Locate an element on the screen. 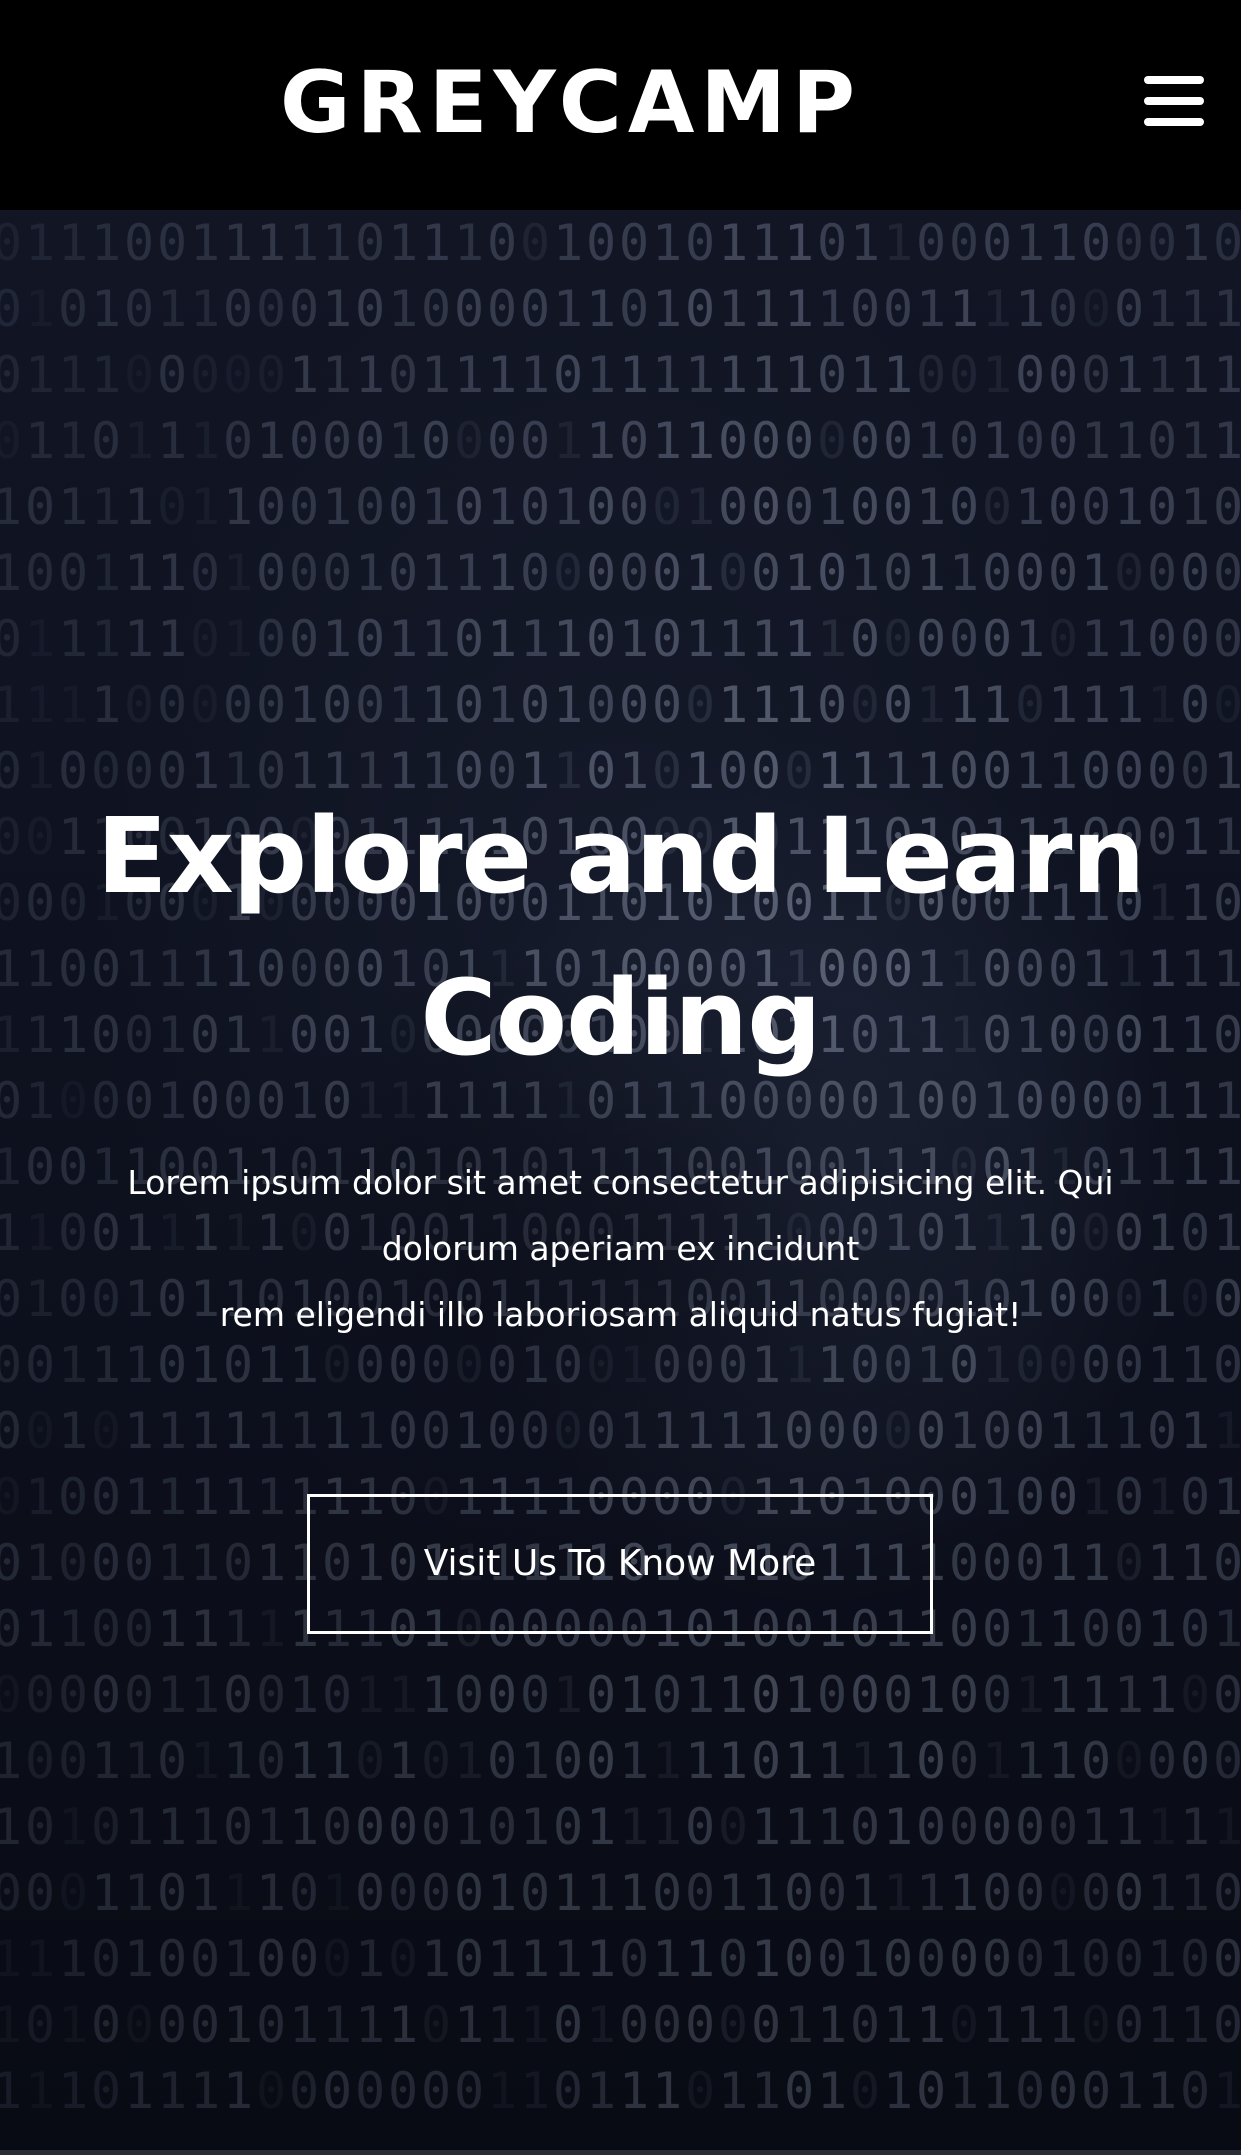 This screenshot has height=2155, width=1241. hero-headline: Explore and Learn Coding is located at coordinates (621, 937).